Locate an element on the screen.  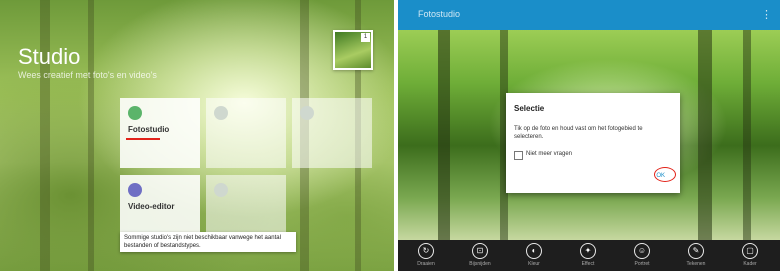
color-icon: ◐ is located at coordinates (534, 251).